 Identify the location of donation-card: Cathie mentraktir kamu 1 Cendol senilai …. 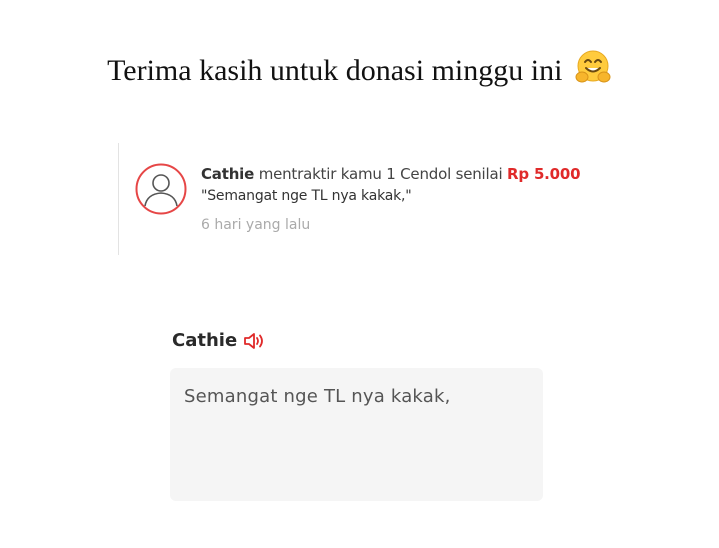
(368, 199).